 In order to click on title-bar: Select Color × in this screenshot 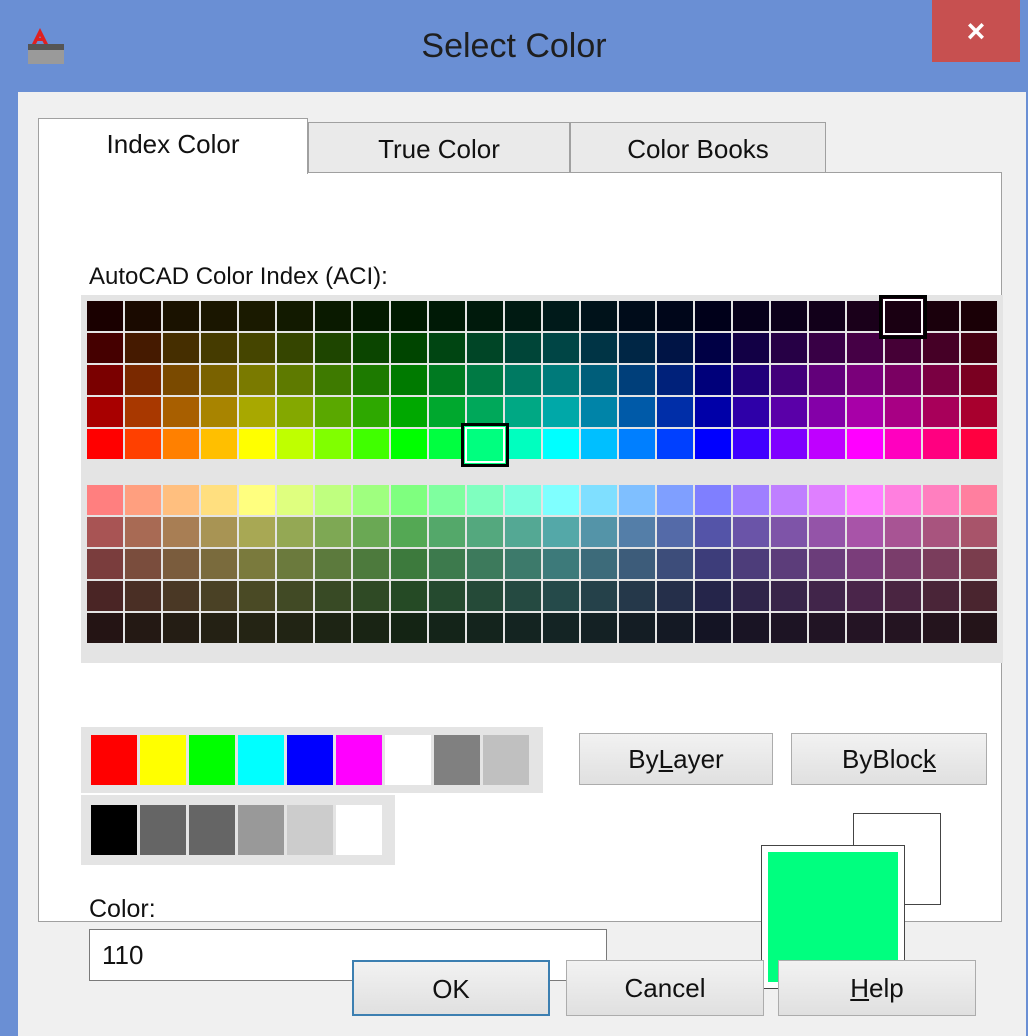, I will do `click(514, 46)`.